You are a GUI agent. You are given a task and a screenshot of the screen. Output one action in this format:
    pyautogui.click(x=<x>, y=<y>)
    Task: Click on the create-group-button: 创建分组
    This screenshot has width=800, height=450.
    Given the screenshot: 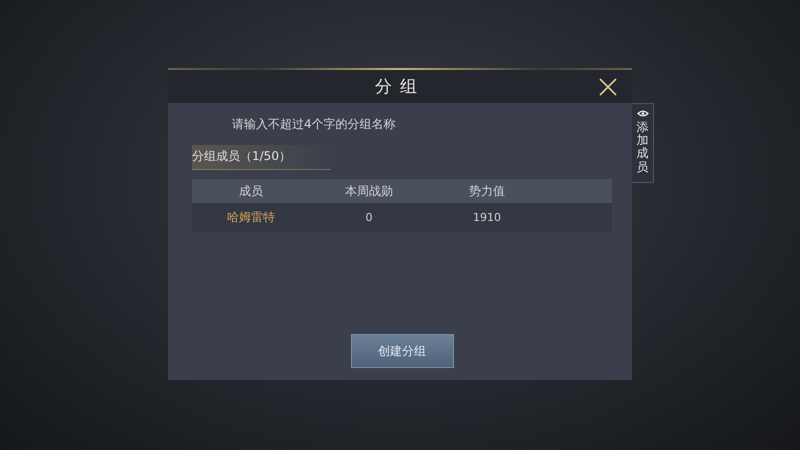 What is the action you would take?
    pyautogui.click(x=402, y=351)
    